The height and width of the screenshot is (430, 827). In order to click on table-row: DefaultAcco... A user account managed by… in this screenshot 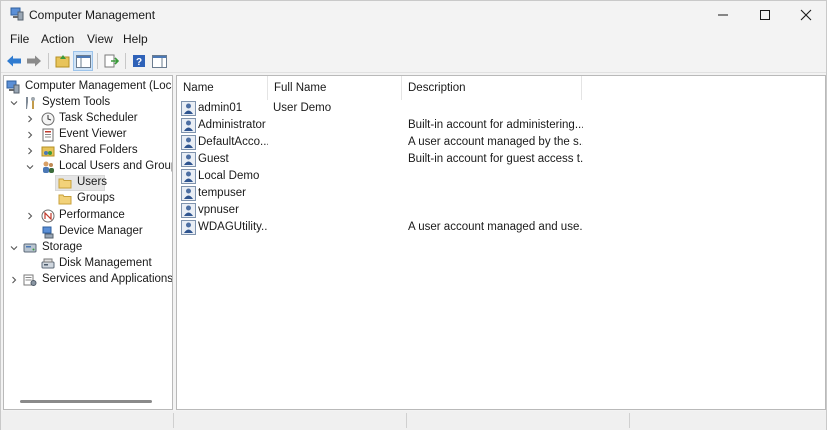, I will do `click(501, 142)`.